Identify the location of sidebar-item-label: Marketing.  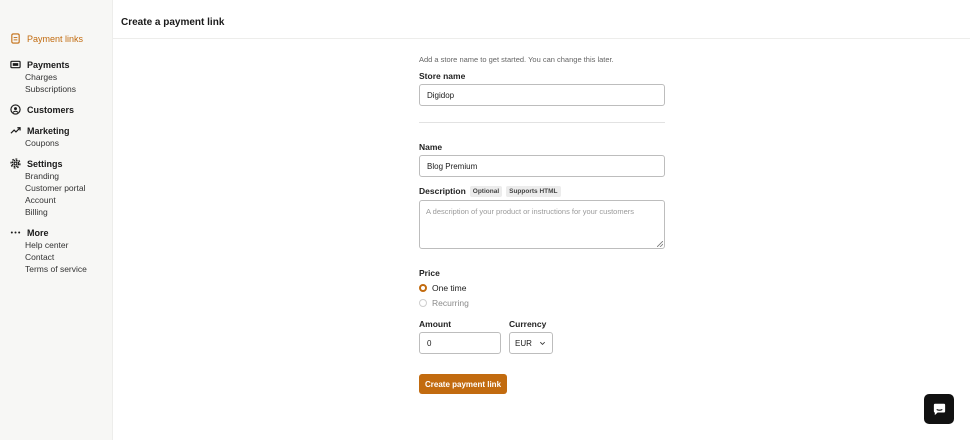
(48, 130).